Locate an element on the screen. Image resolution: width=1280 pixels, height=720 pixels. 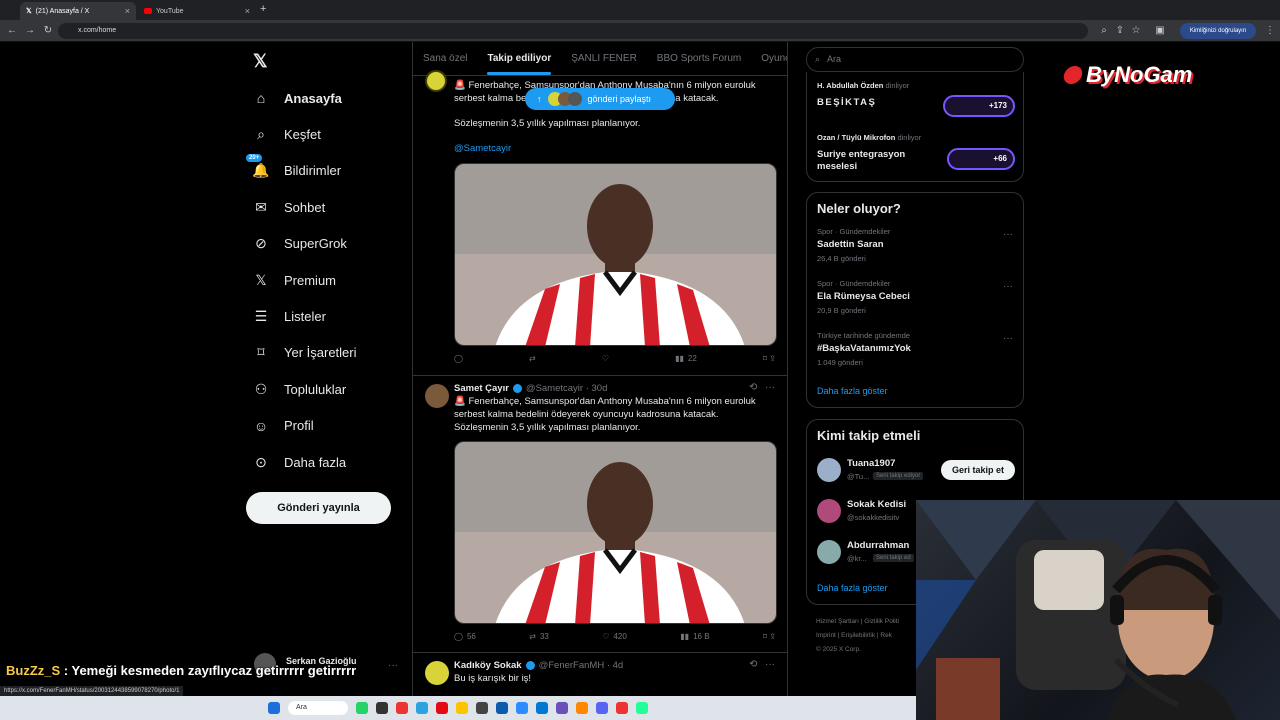
like-icon: ♡ is located at coordinates (605, 358).